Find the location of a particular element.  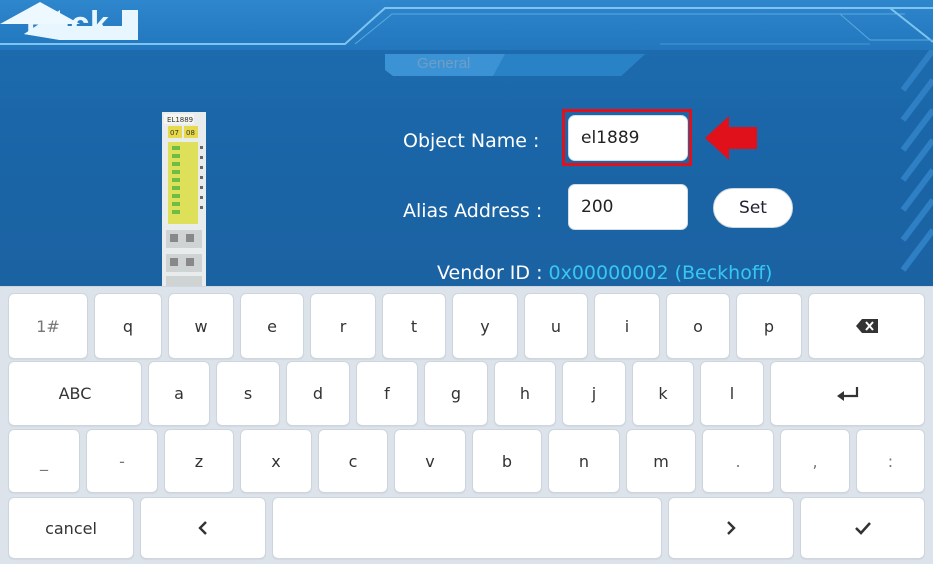

key-label: t is located at coordinates (414, 326).